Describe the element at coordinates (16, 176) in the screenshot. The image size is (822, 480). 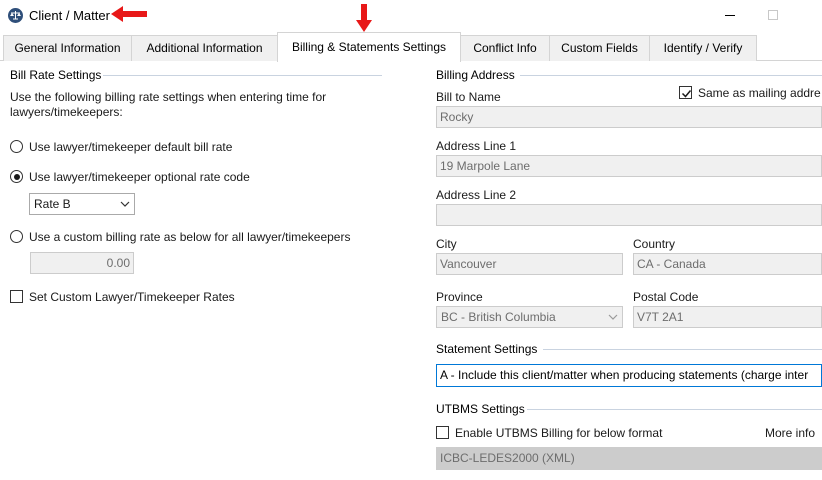
I see `optional-rate-code-radio` at that location.